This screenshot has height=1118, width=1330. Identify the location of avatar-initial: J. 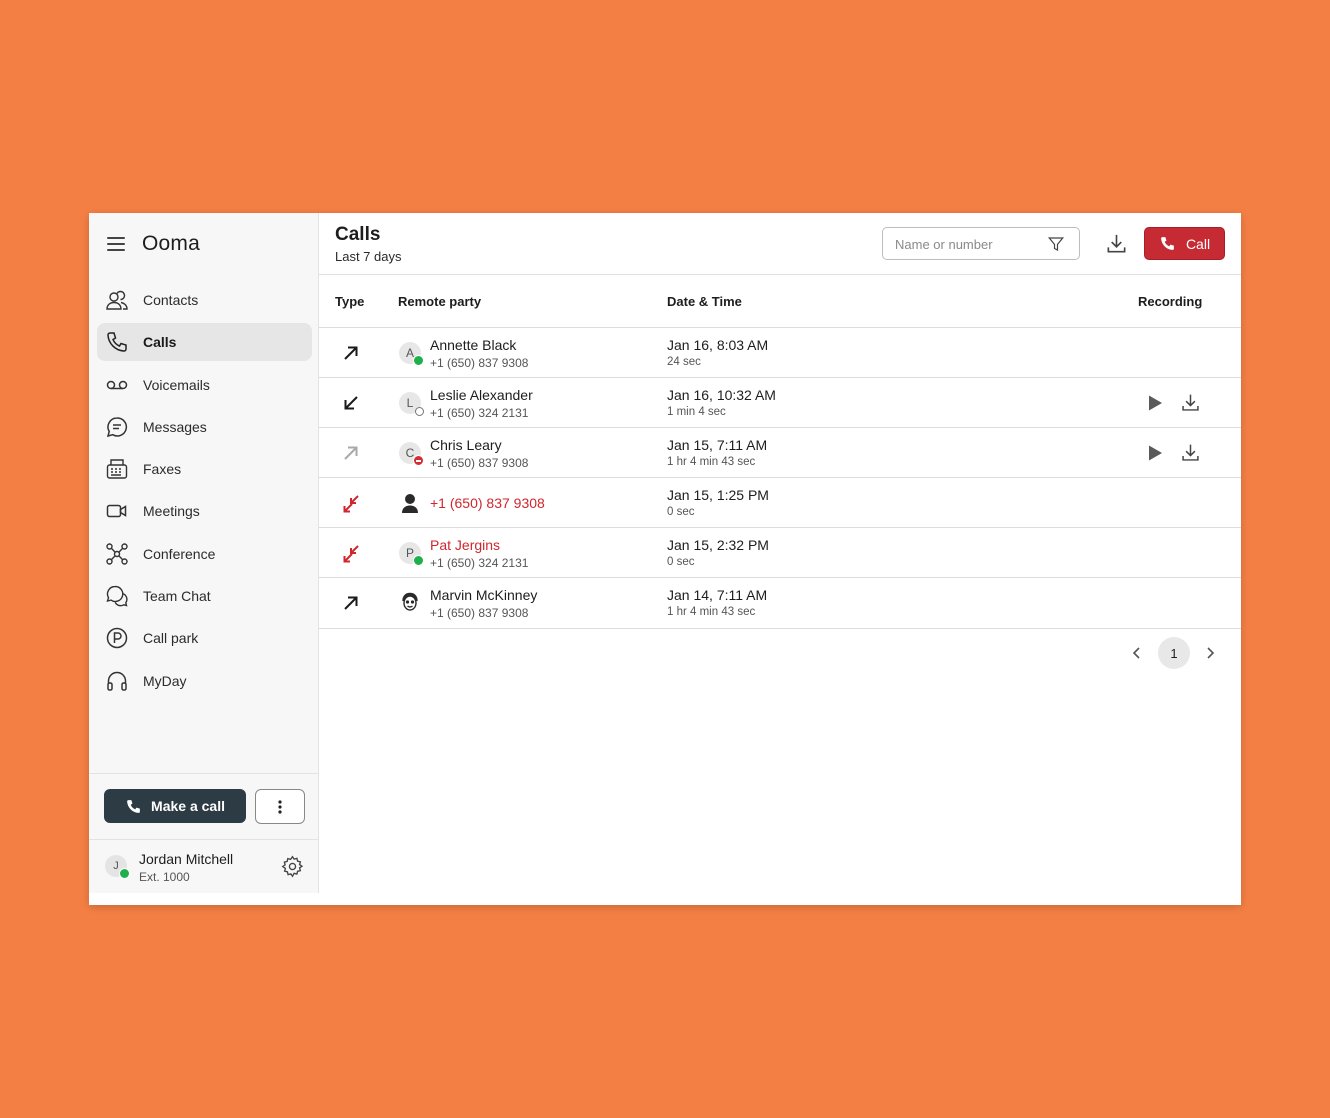
(116, 866).